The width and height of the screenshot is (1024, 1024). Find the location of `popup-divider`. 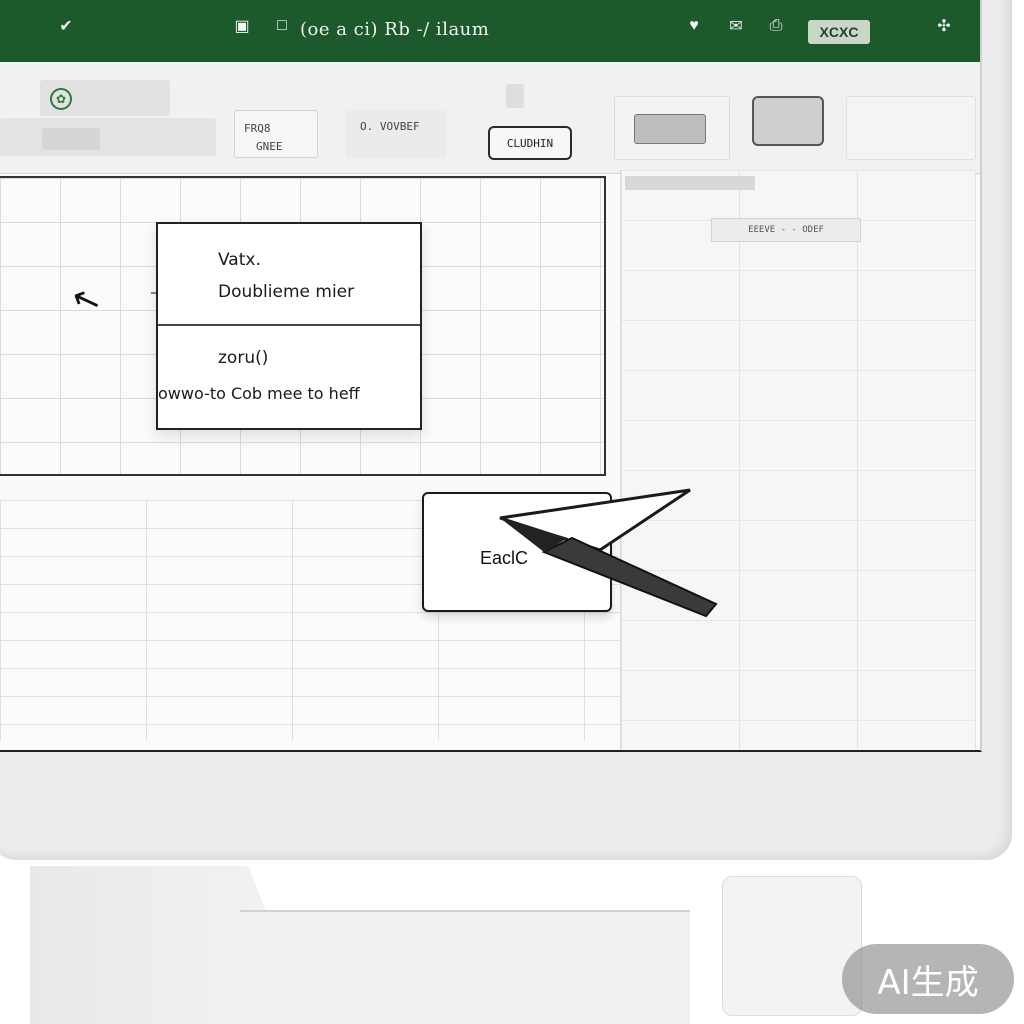

popup-divider is located at coordinates (289, 325).